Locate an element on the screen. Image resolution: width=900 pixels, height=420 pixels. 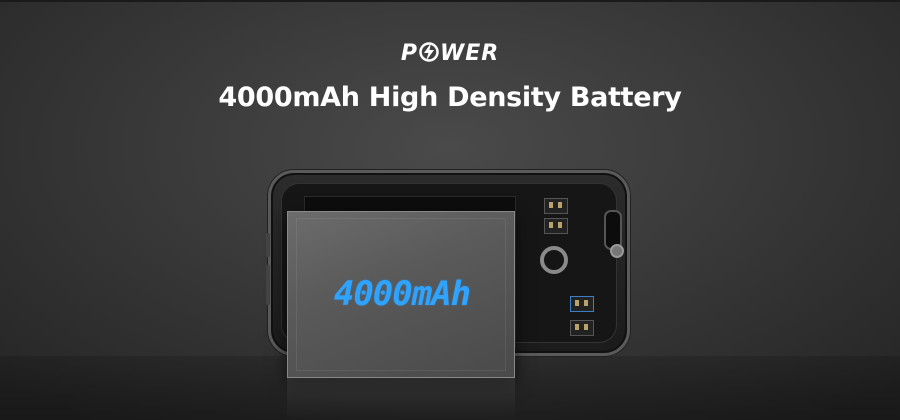
battery-pack: 4000mAh is located at coordinates (401, 294).